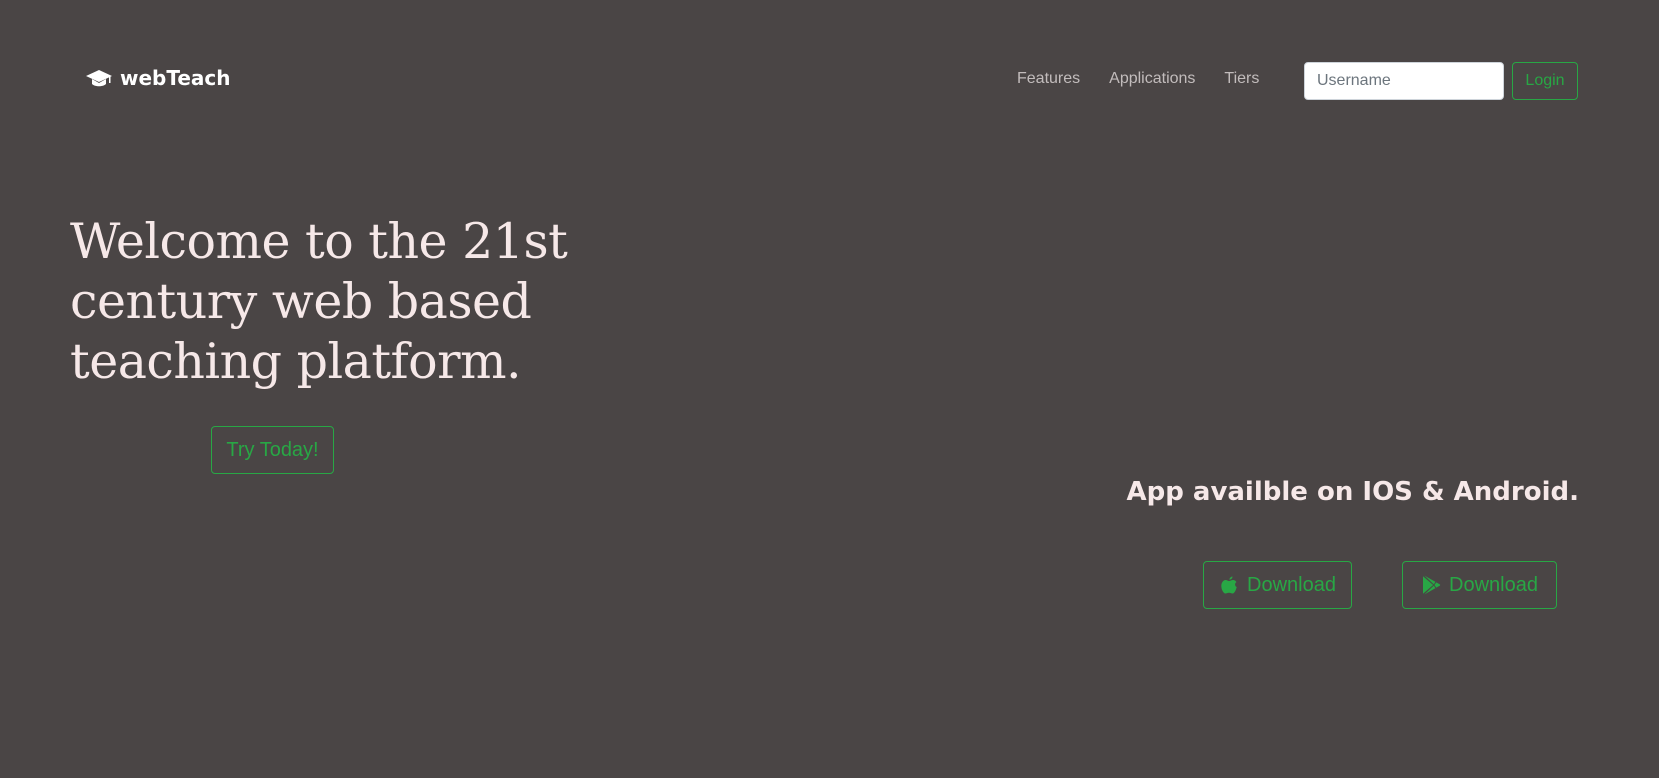  I want to click on ios-download-button: Download, so click(1277, 585).